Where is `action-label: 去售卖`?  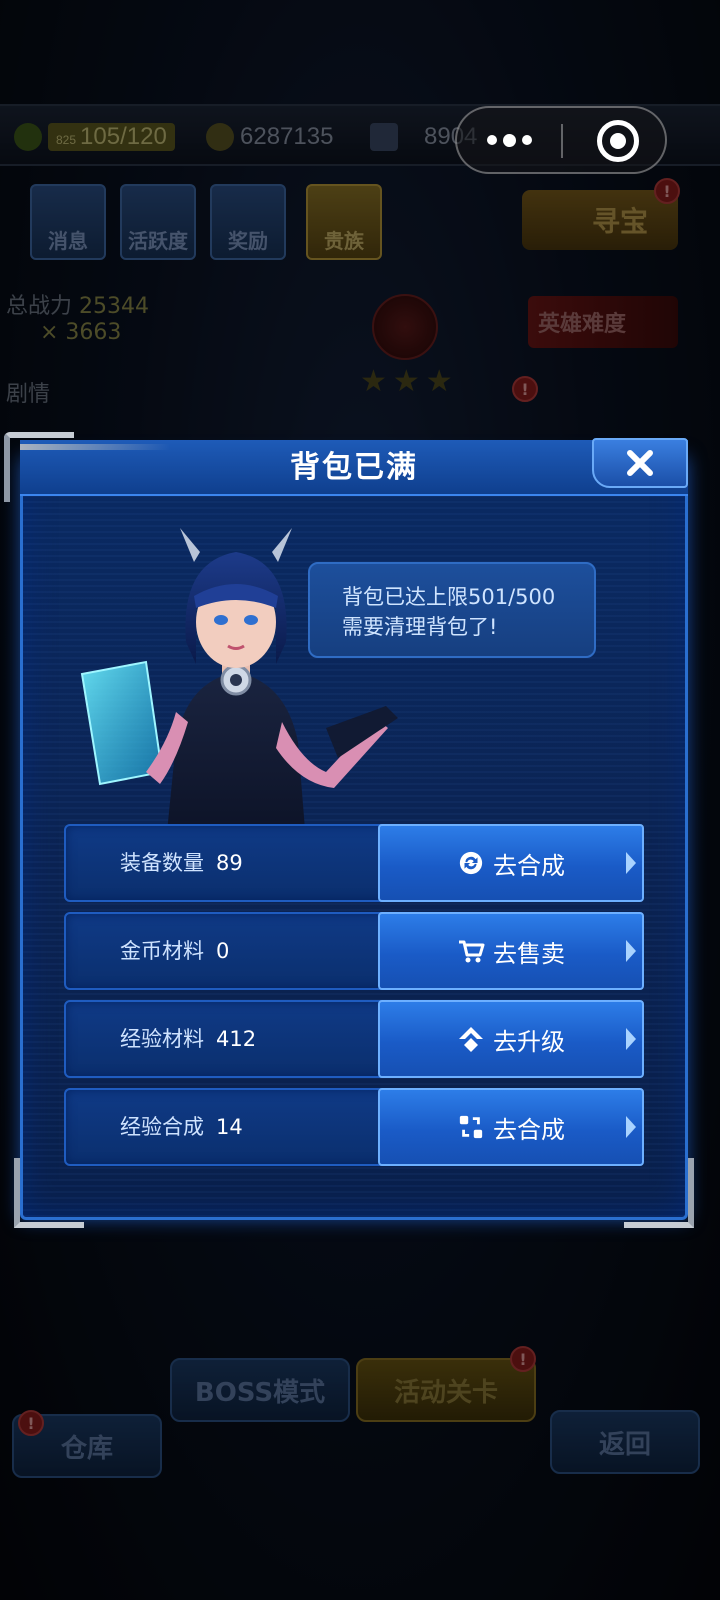 action-label: 去售卖 is located at coordinates (529, 953).